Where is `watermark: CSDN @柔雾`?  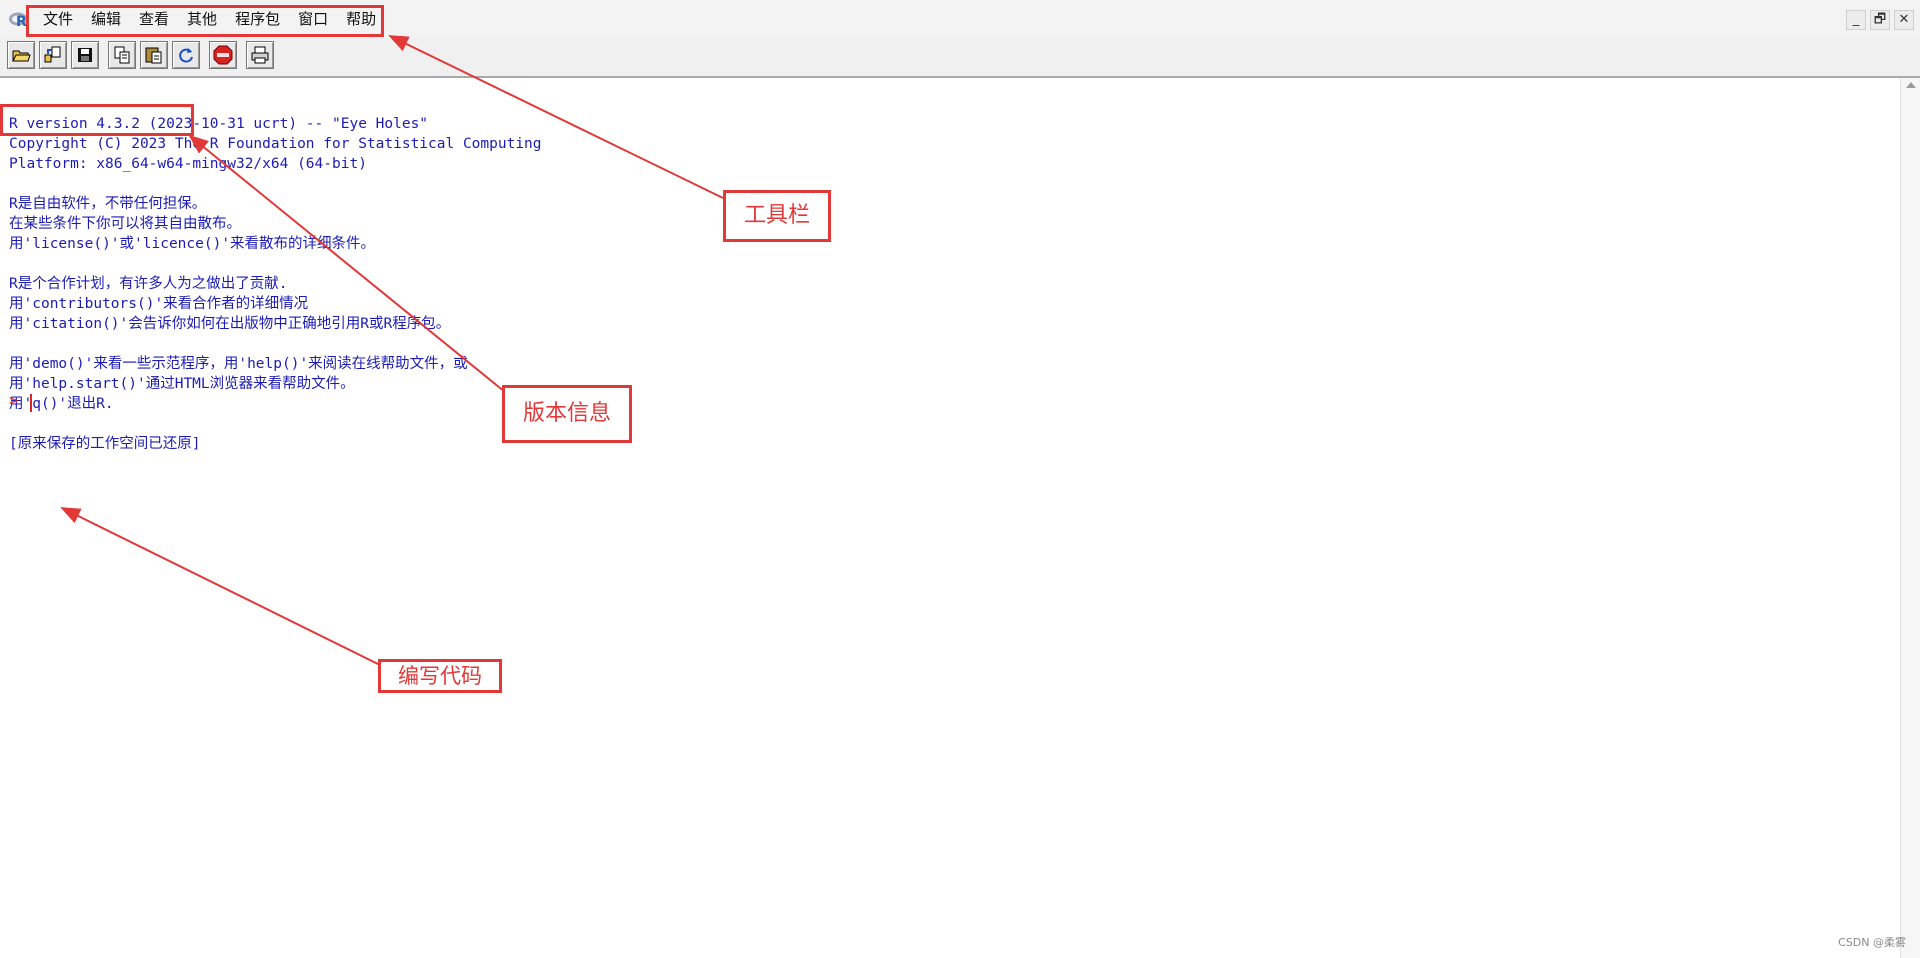
watermark: CSDN @柔雾 is located at coordinates (1872, 942).